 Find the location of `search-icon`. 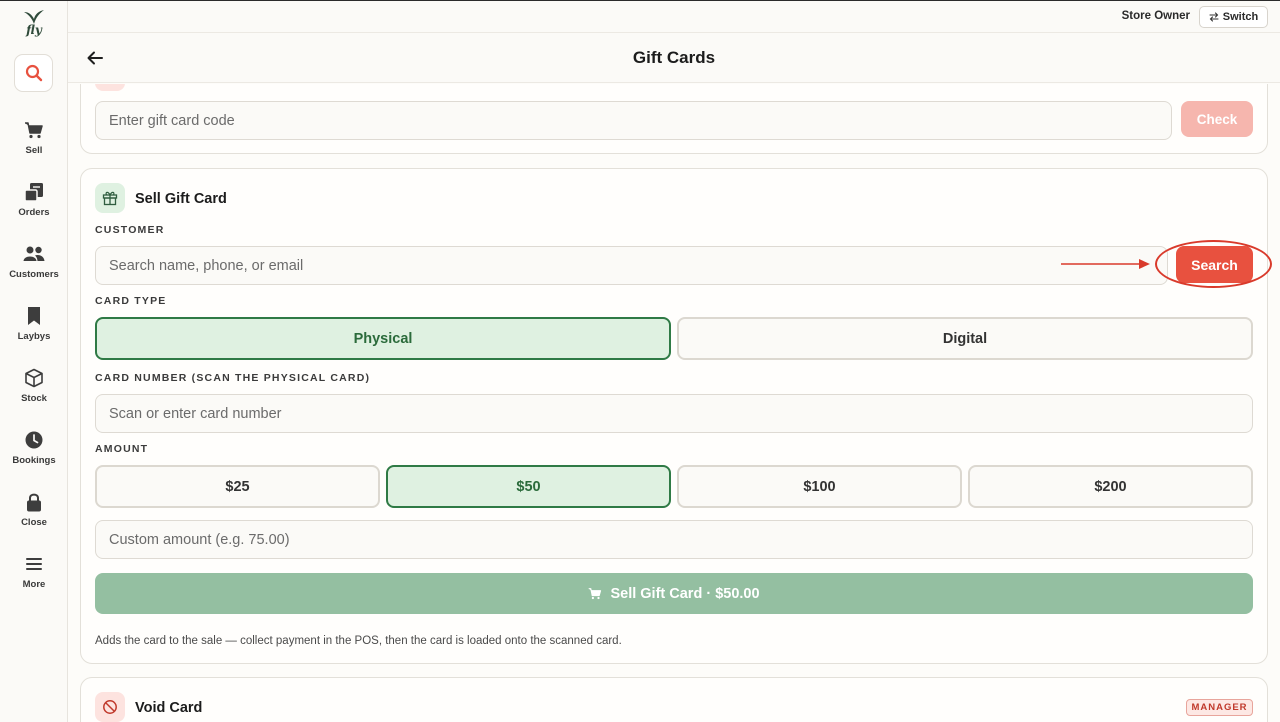

search-icon is located at coordinates (33, 73).